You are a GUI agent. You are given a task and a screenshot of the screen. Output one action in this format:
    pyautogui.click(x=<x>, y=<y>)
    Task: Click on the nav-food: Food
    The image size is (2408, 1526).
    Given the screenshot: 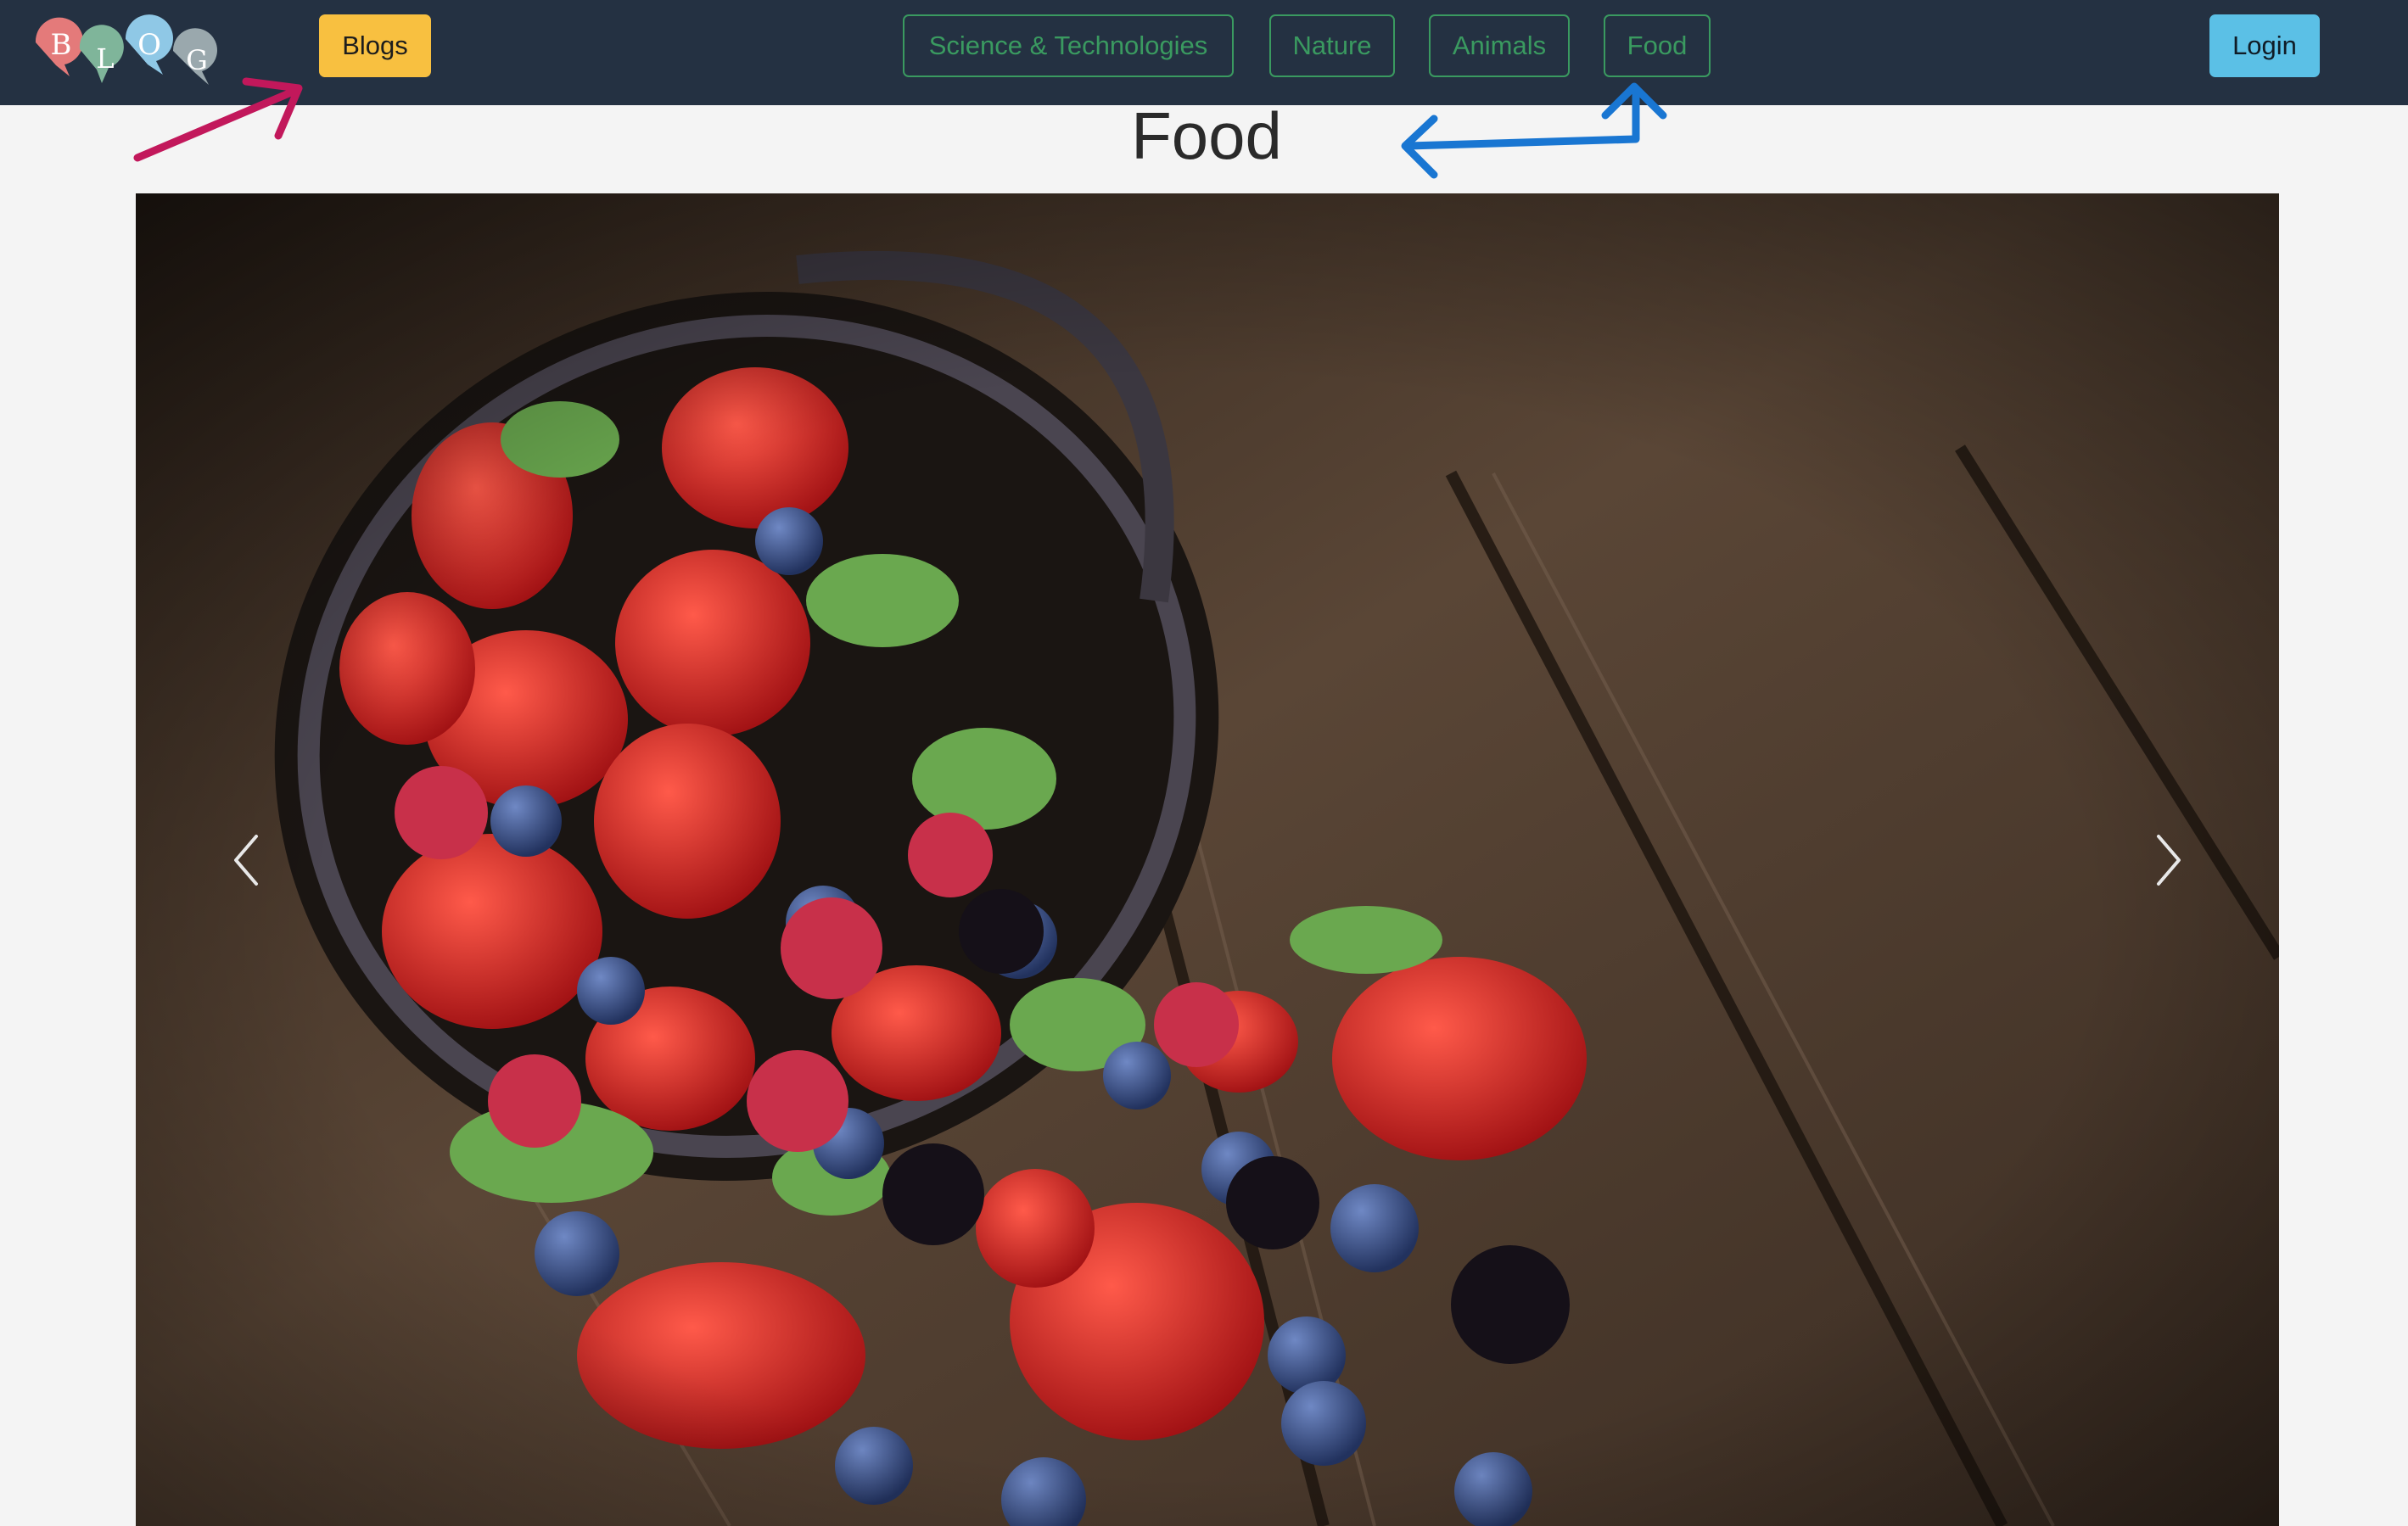 What is the action you would take?
    pyautogui.click(x=1657, y=45)
    